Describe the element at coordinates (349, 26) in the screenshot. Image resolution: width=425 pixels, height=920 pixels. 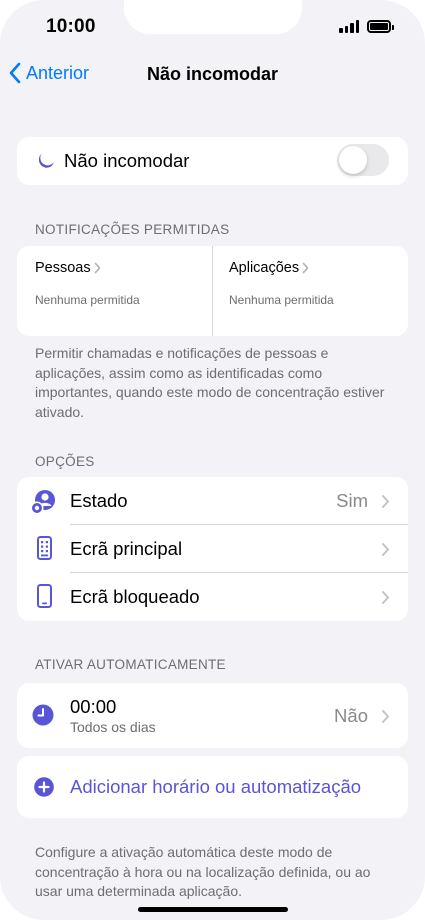
I see `cellular-signal-icon` at that location.